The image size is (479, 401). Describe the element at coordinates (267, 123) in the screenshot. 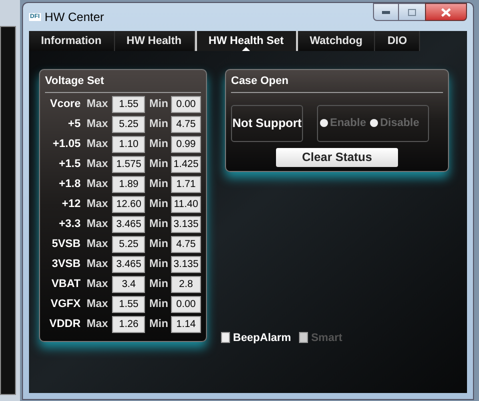

I see `status-display: Not Support` at that location.